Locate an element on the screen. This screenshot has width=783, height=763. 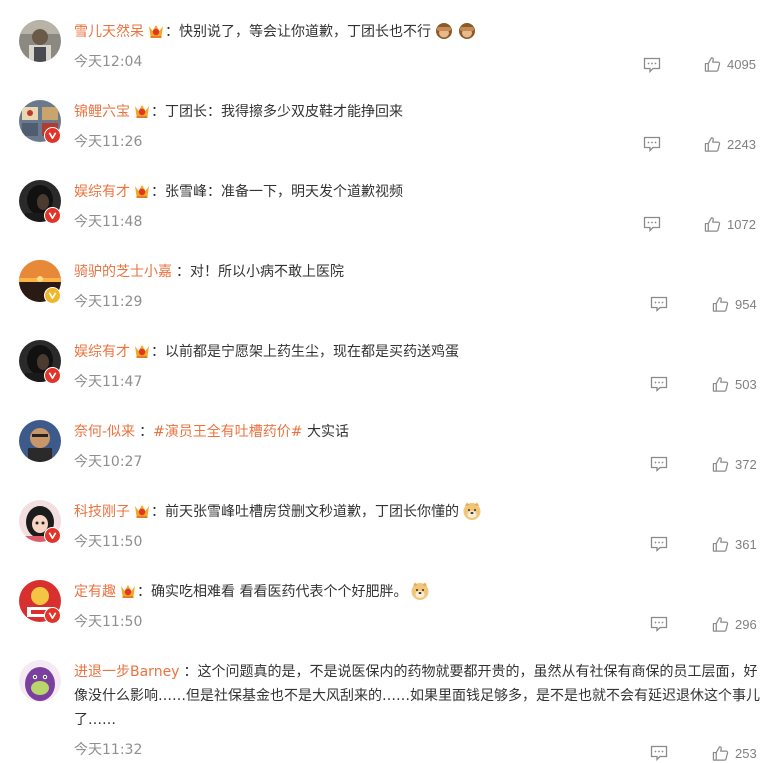
like-button: 372 is located at coordinates (734, 464).